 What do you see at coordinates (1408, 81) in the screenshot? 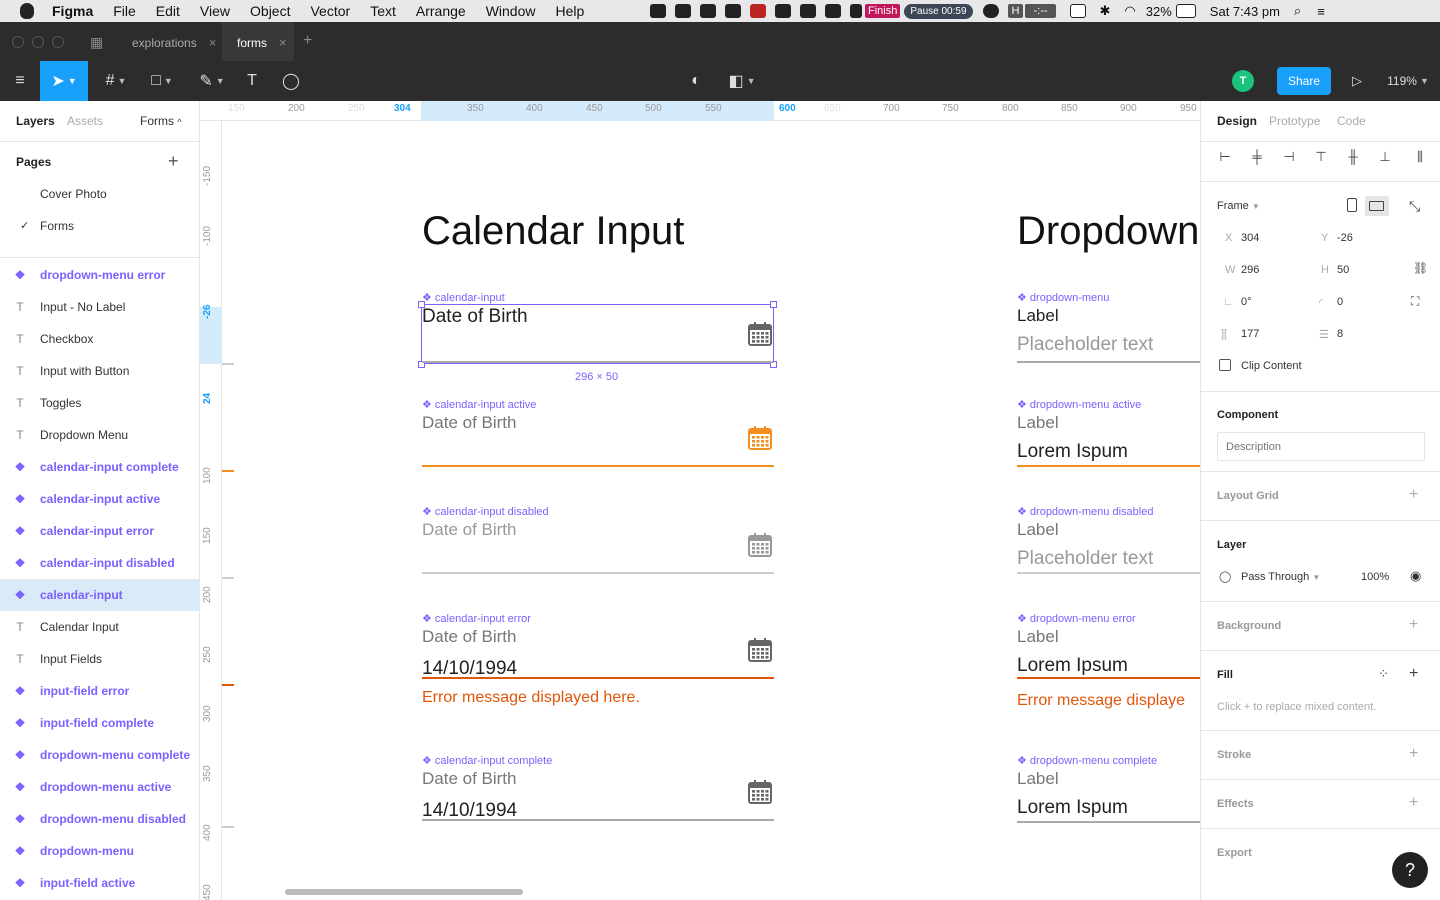
I see `zoom-menu: 119% ▼` at bounding box center [1408, 81].